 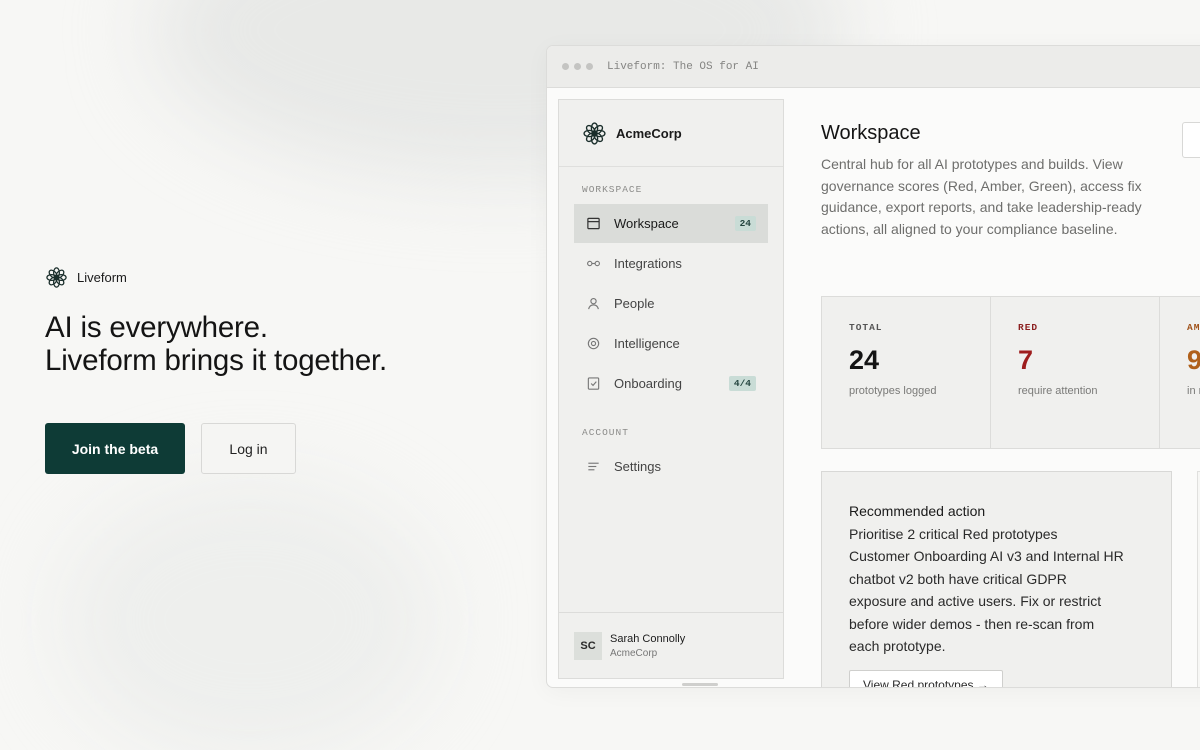 What do you see at coordinates (612, 189) in the screenshot?
I see `workspace-section-label: WORKSPACE` at bounding box center [612, 189].